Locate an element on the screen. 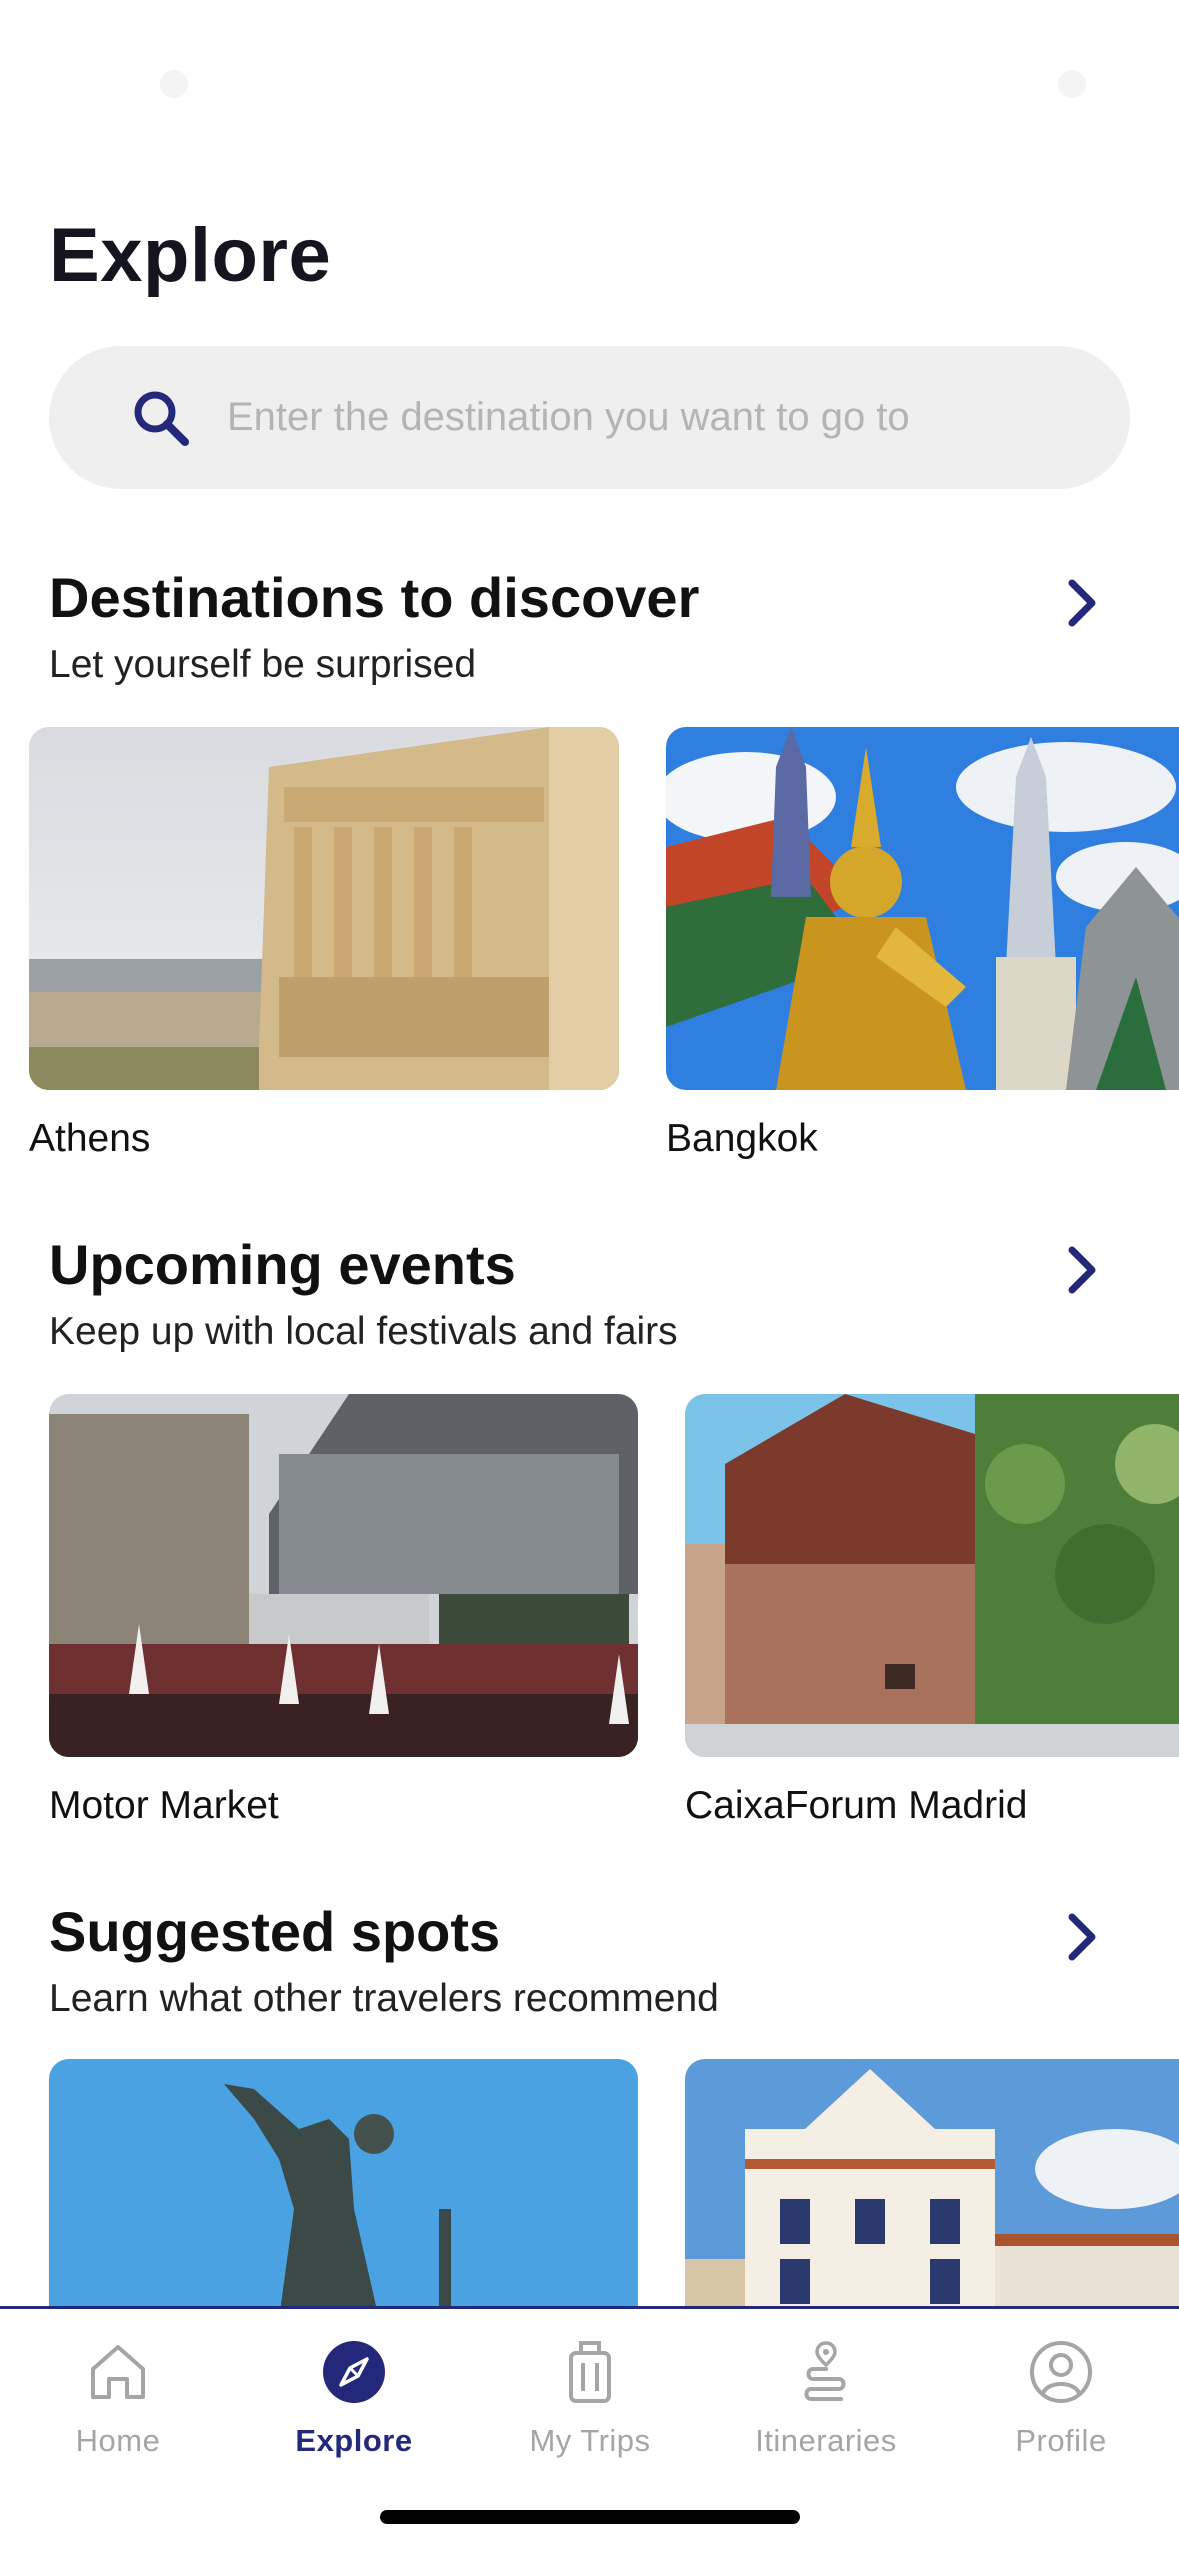 This screenshot has width=1179, height=2556. search-icon is located at coordinates (161, 418).